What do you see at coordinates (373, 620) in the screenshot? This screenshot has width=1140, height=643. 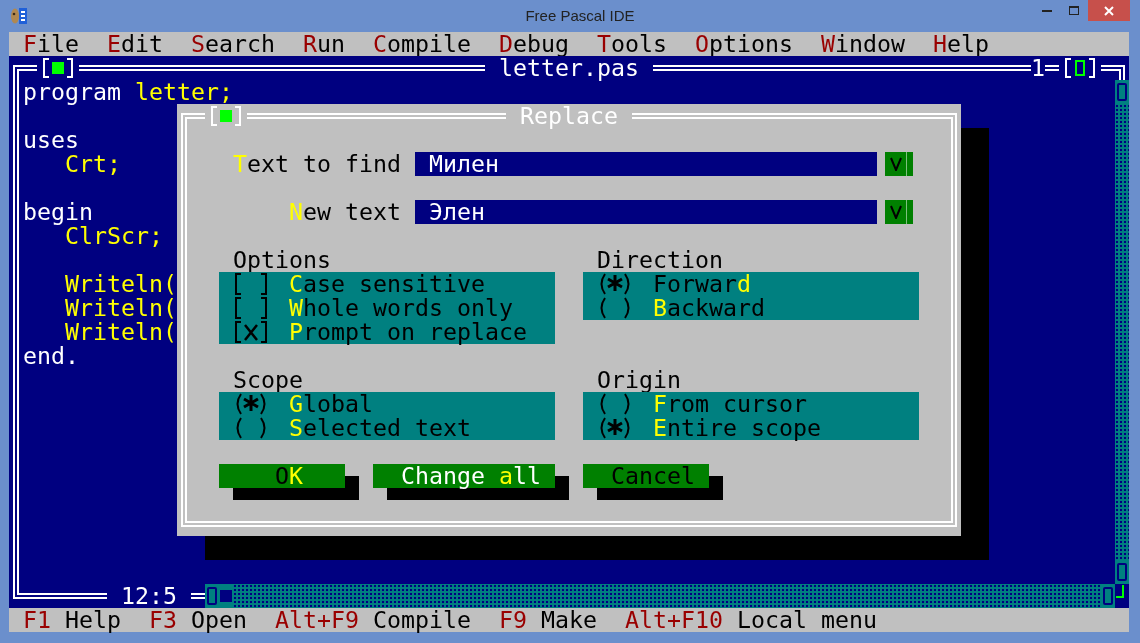 I see `status-item: Alt+F9 Compile` at bounding box center [373, 620].